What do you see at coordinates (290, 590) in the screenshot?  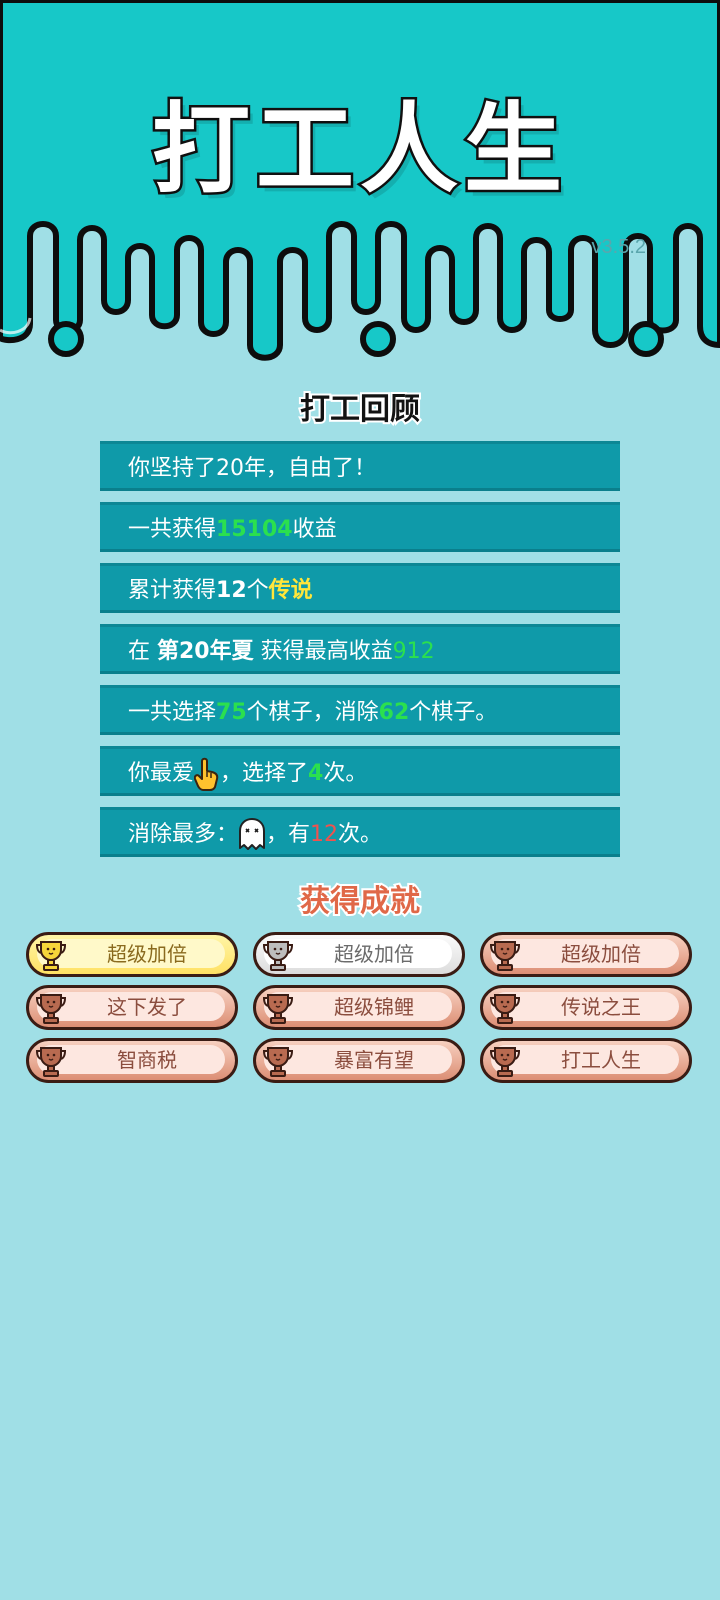 I see `legend-label: 传说` at bounding box center [290, 590].